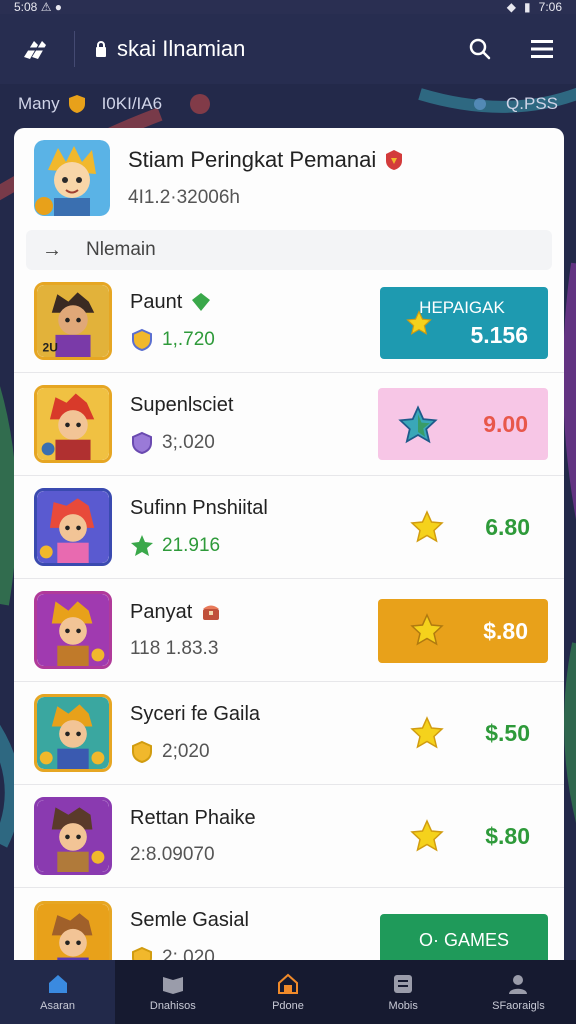 The image size is (576, 1024). What do you see at coordinates (193, 817) in the screenshot?
I see `player-name-text: Rettan Phaike` at bounding box center [193, 817].